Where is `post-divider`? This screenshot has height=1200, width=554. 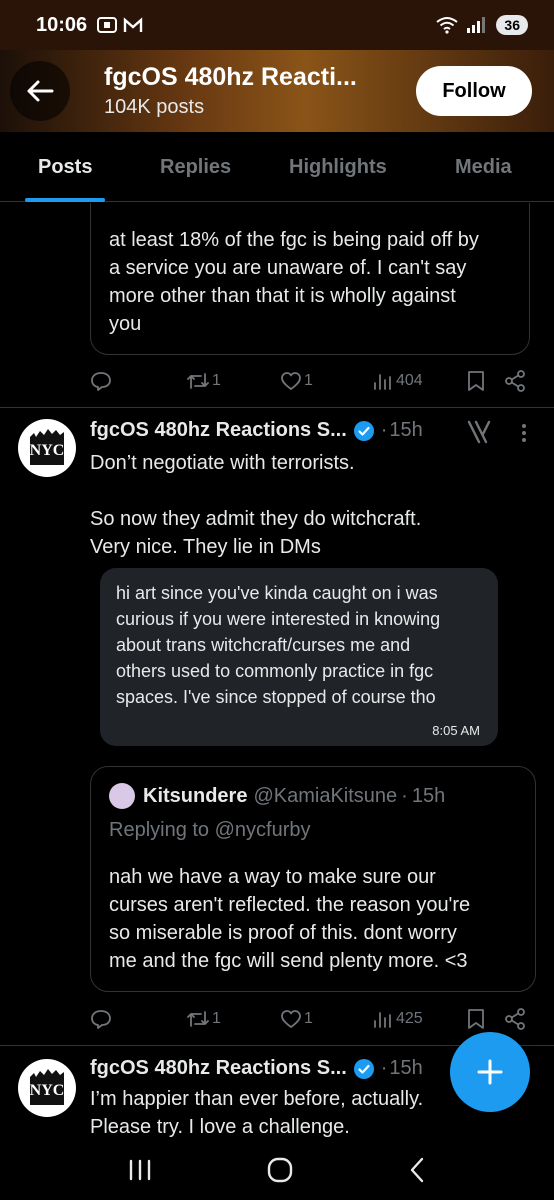
post-divider is located at coordinates (277, 407).